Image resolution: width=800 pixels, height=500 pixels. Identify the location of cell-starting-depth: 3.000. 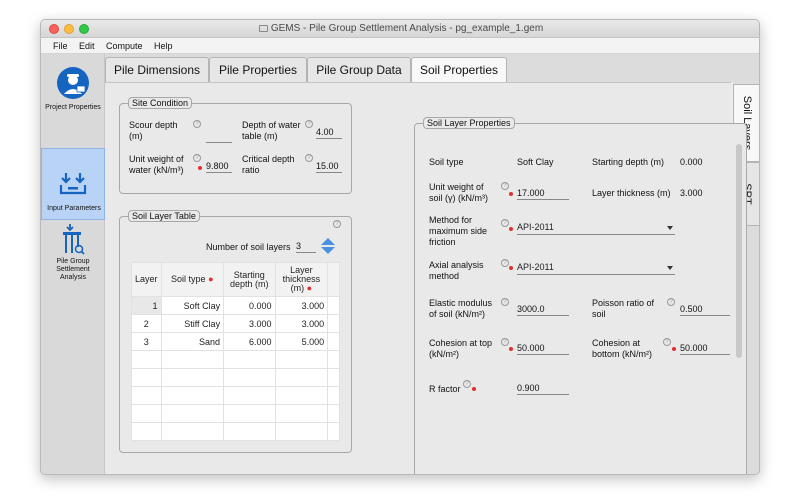
(249, 323).